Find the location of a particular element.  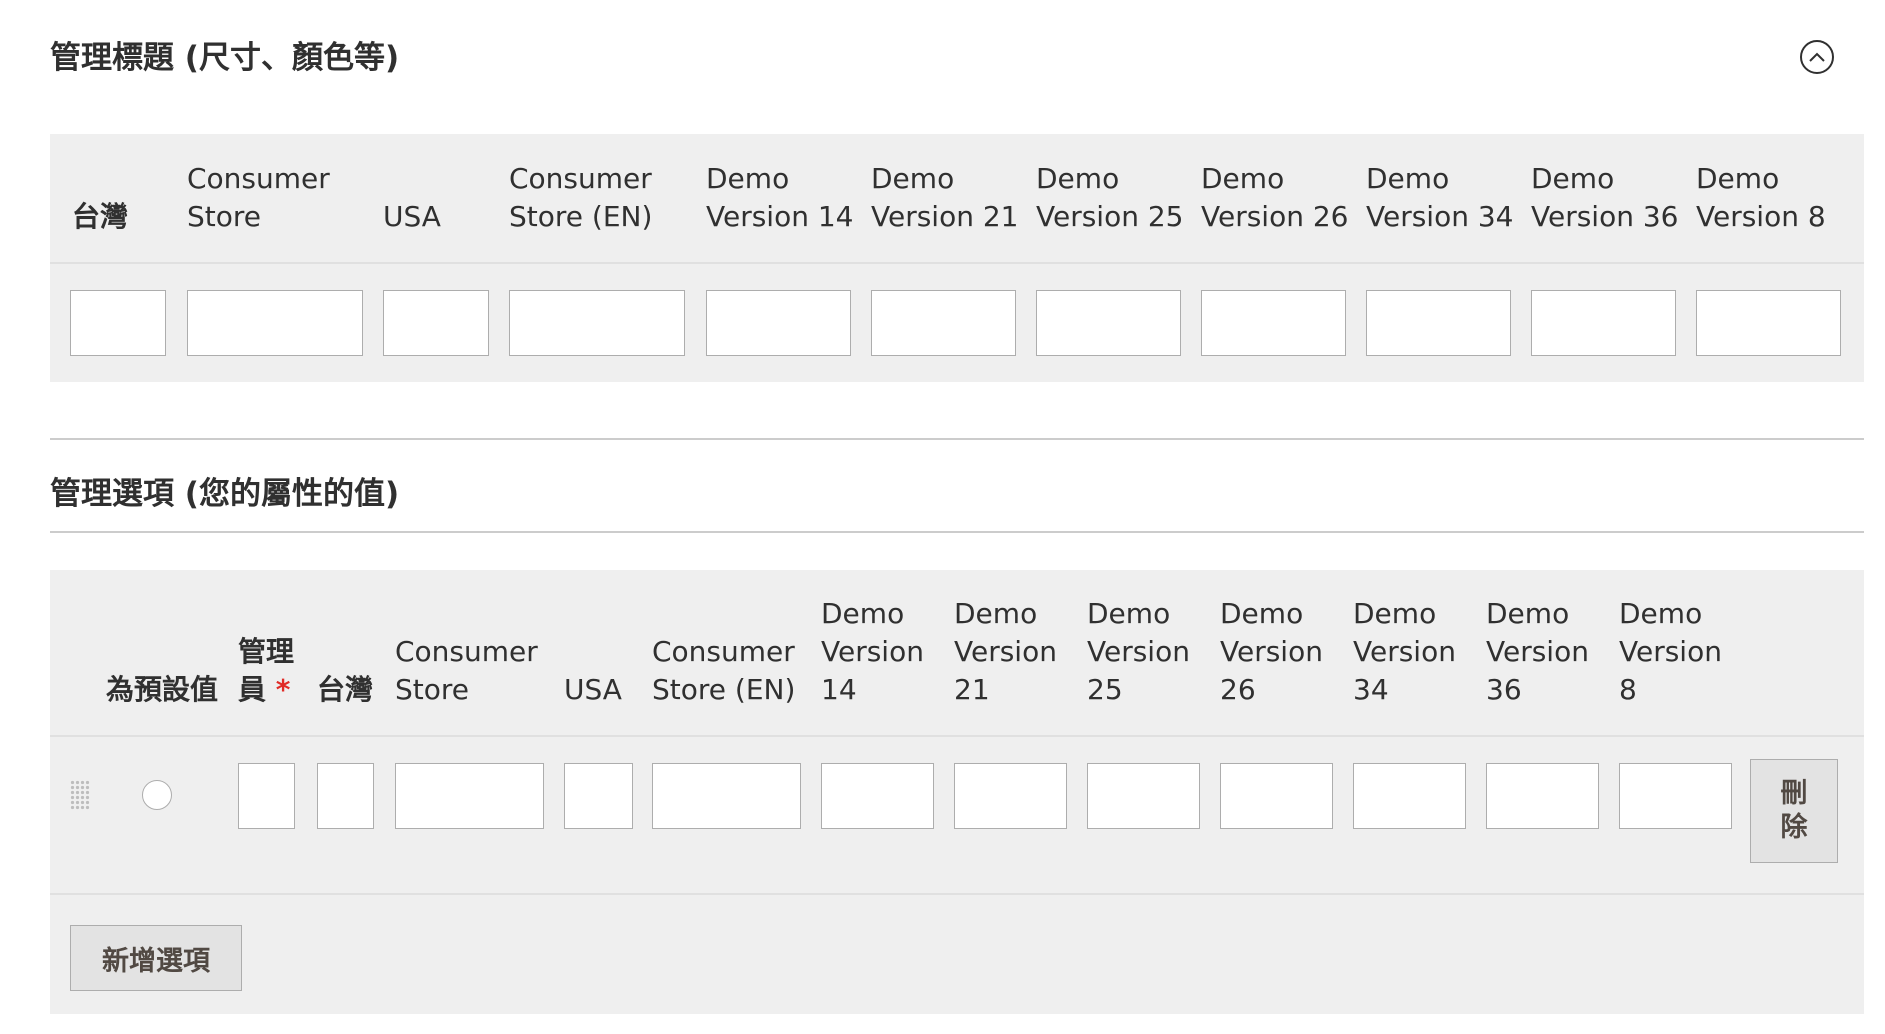

chevron-up-icon is located at coordinates (1817, 57).